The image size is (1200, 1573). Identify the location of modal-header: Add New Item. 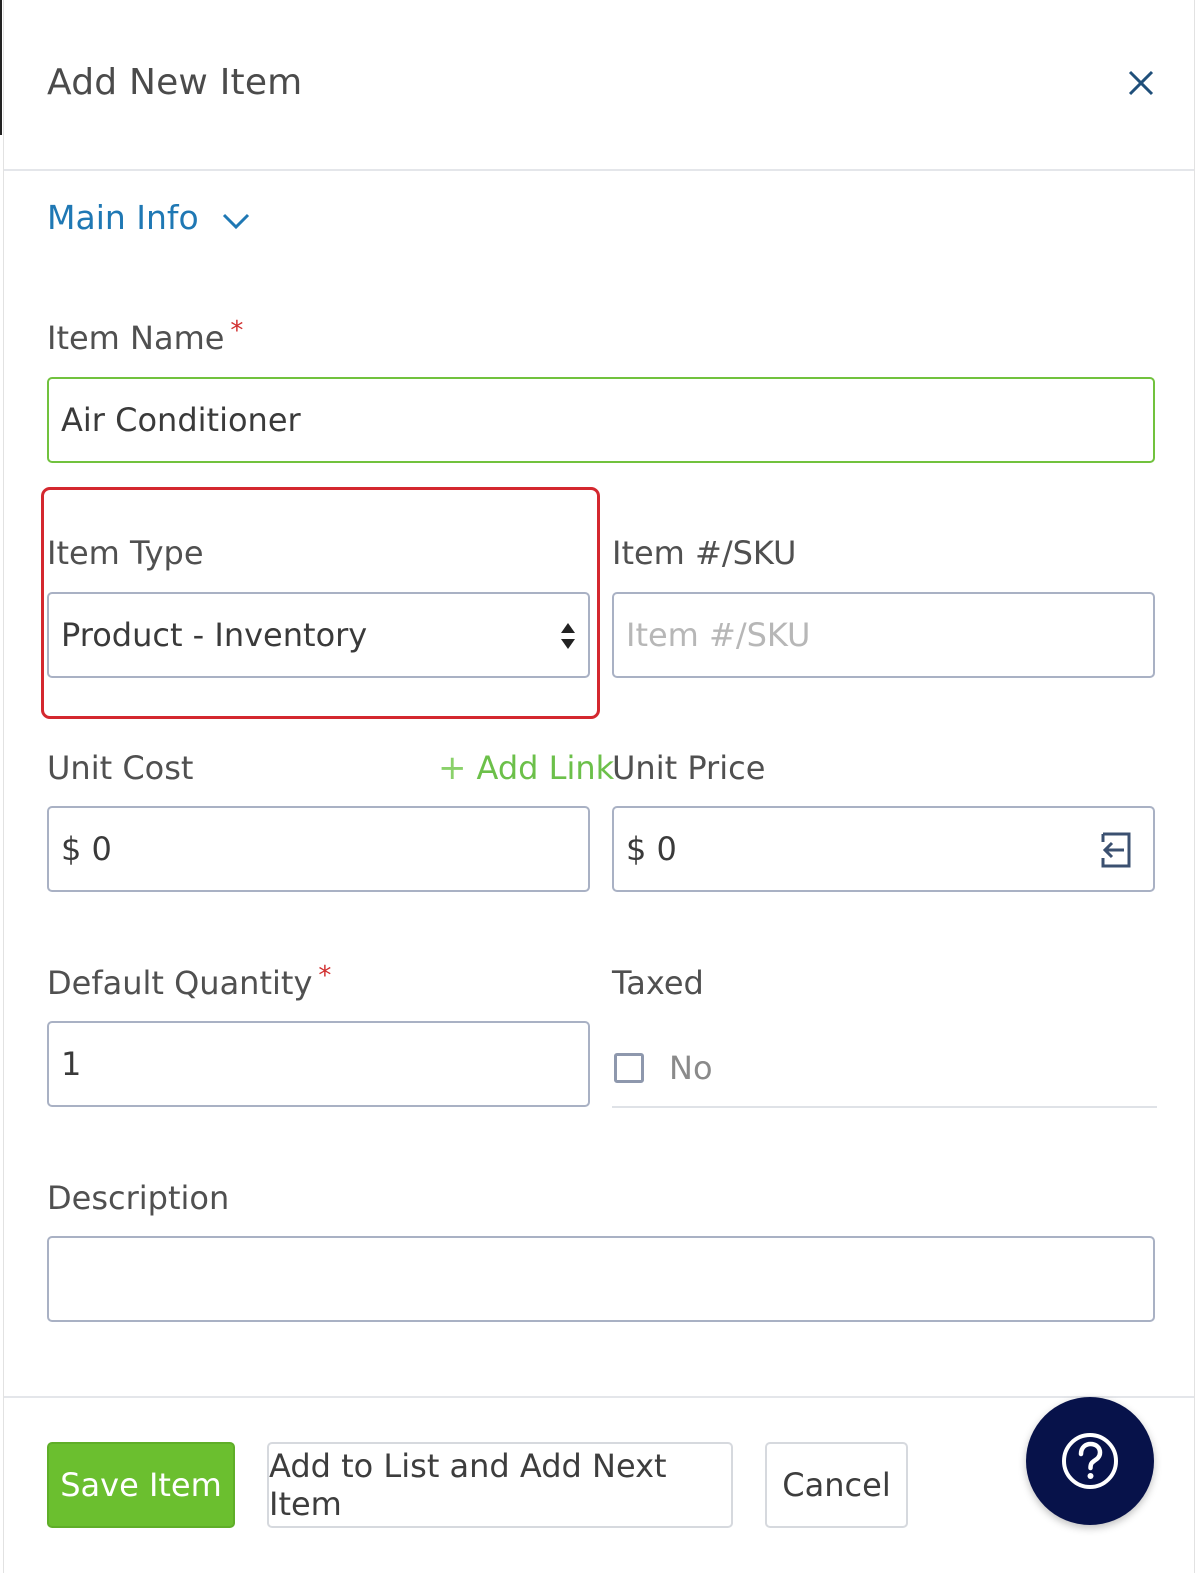
(599, 85).